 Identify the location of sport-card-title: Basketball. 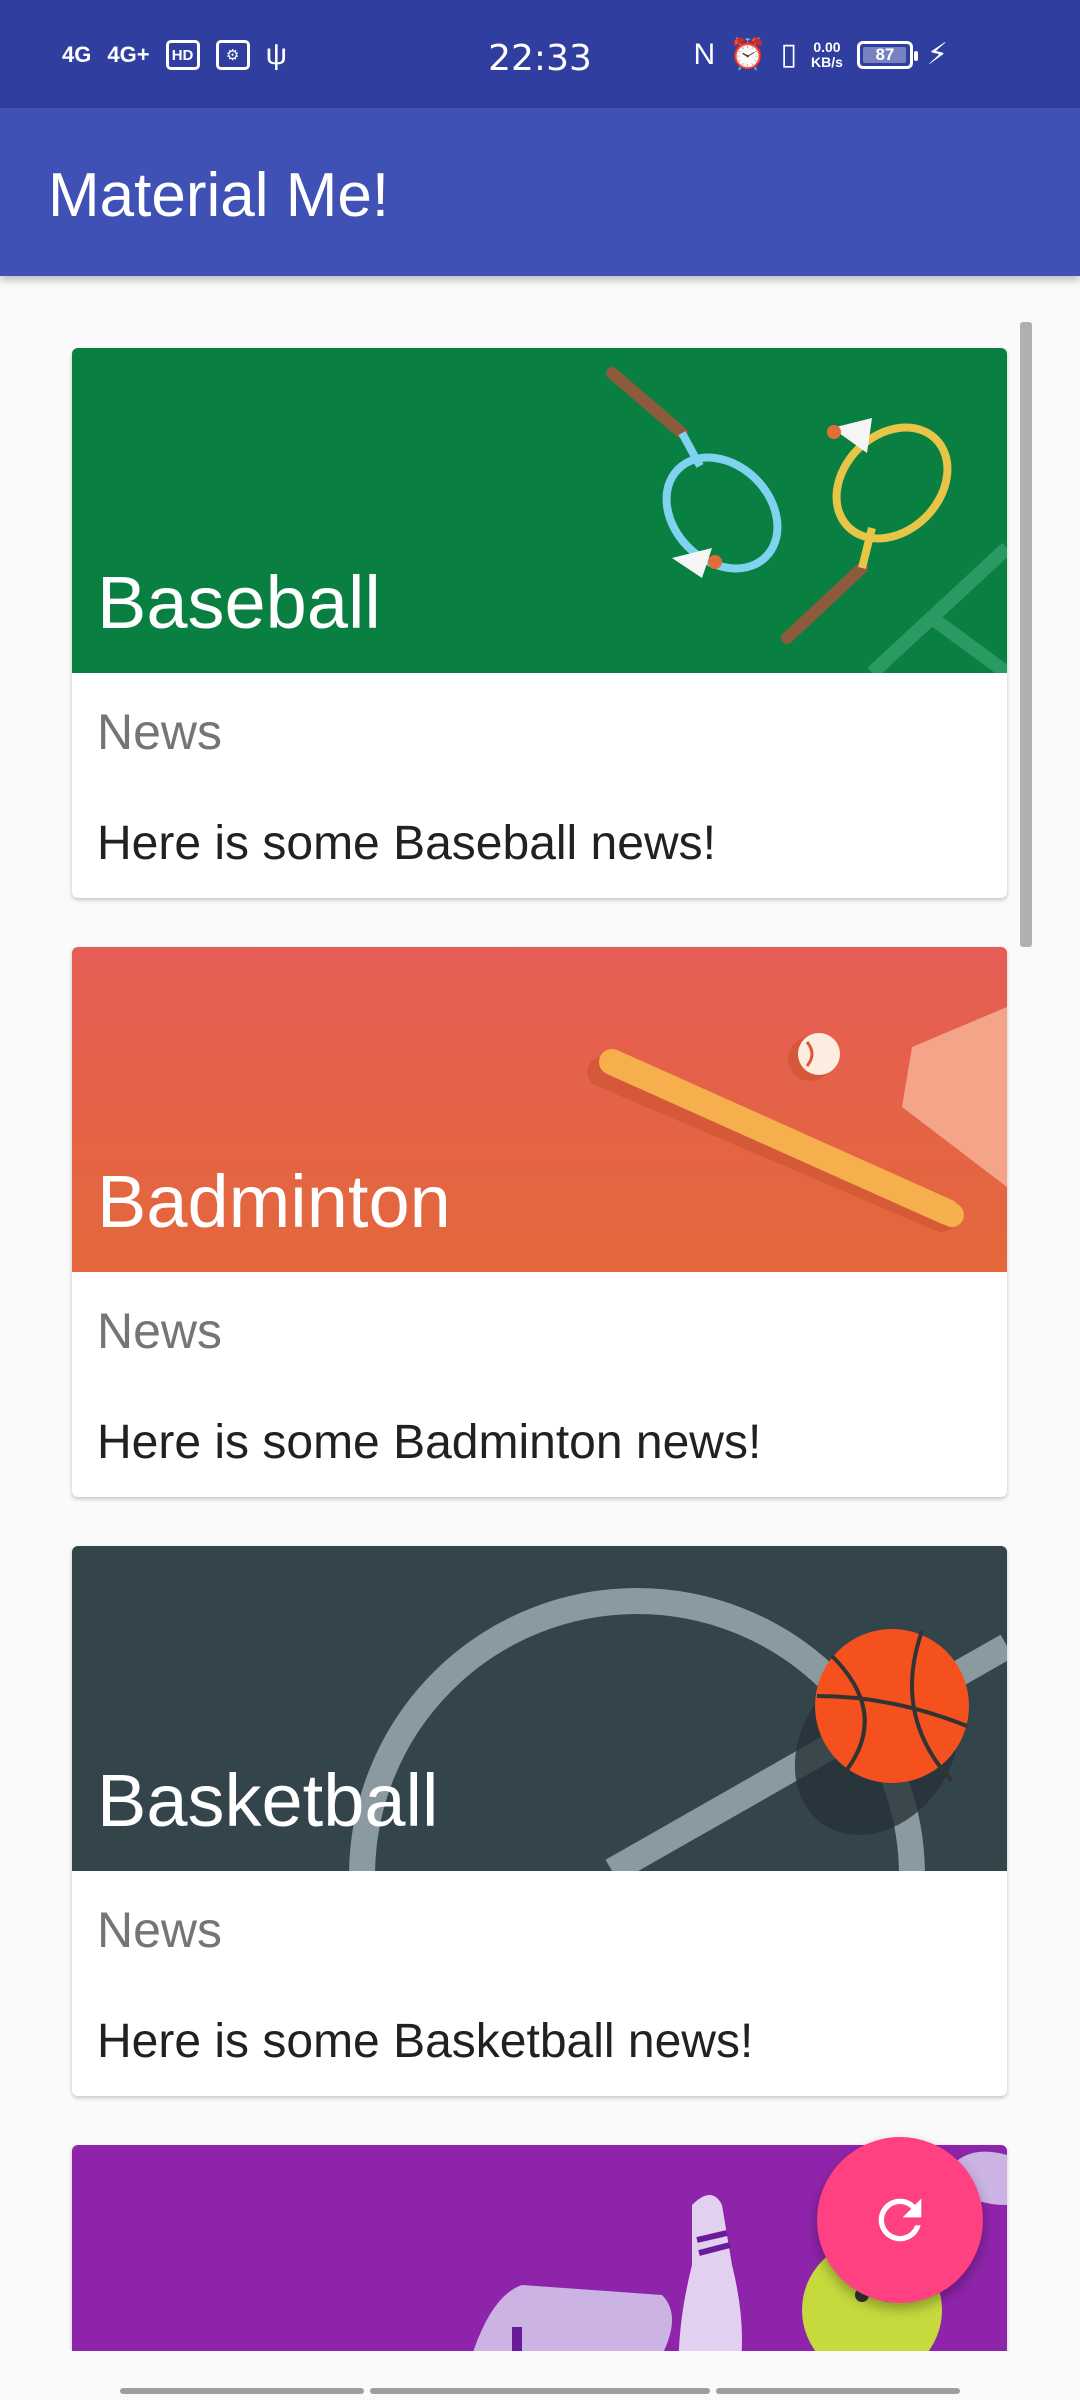
(268, 1800).